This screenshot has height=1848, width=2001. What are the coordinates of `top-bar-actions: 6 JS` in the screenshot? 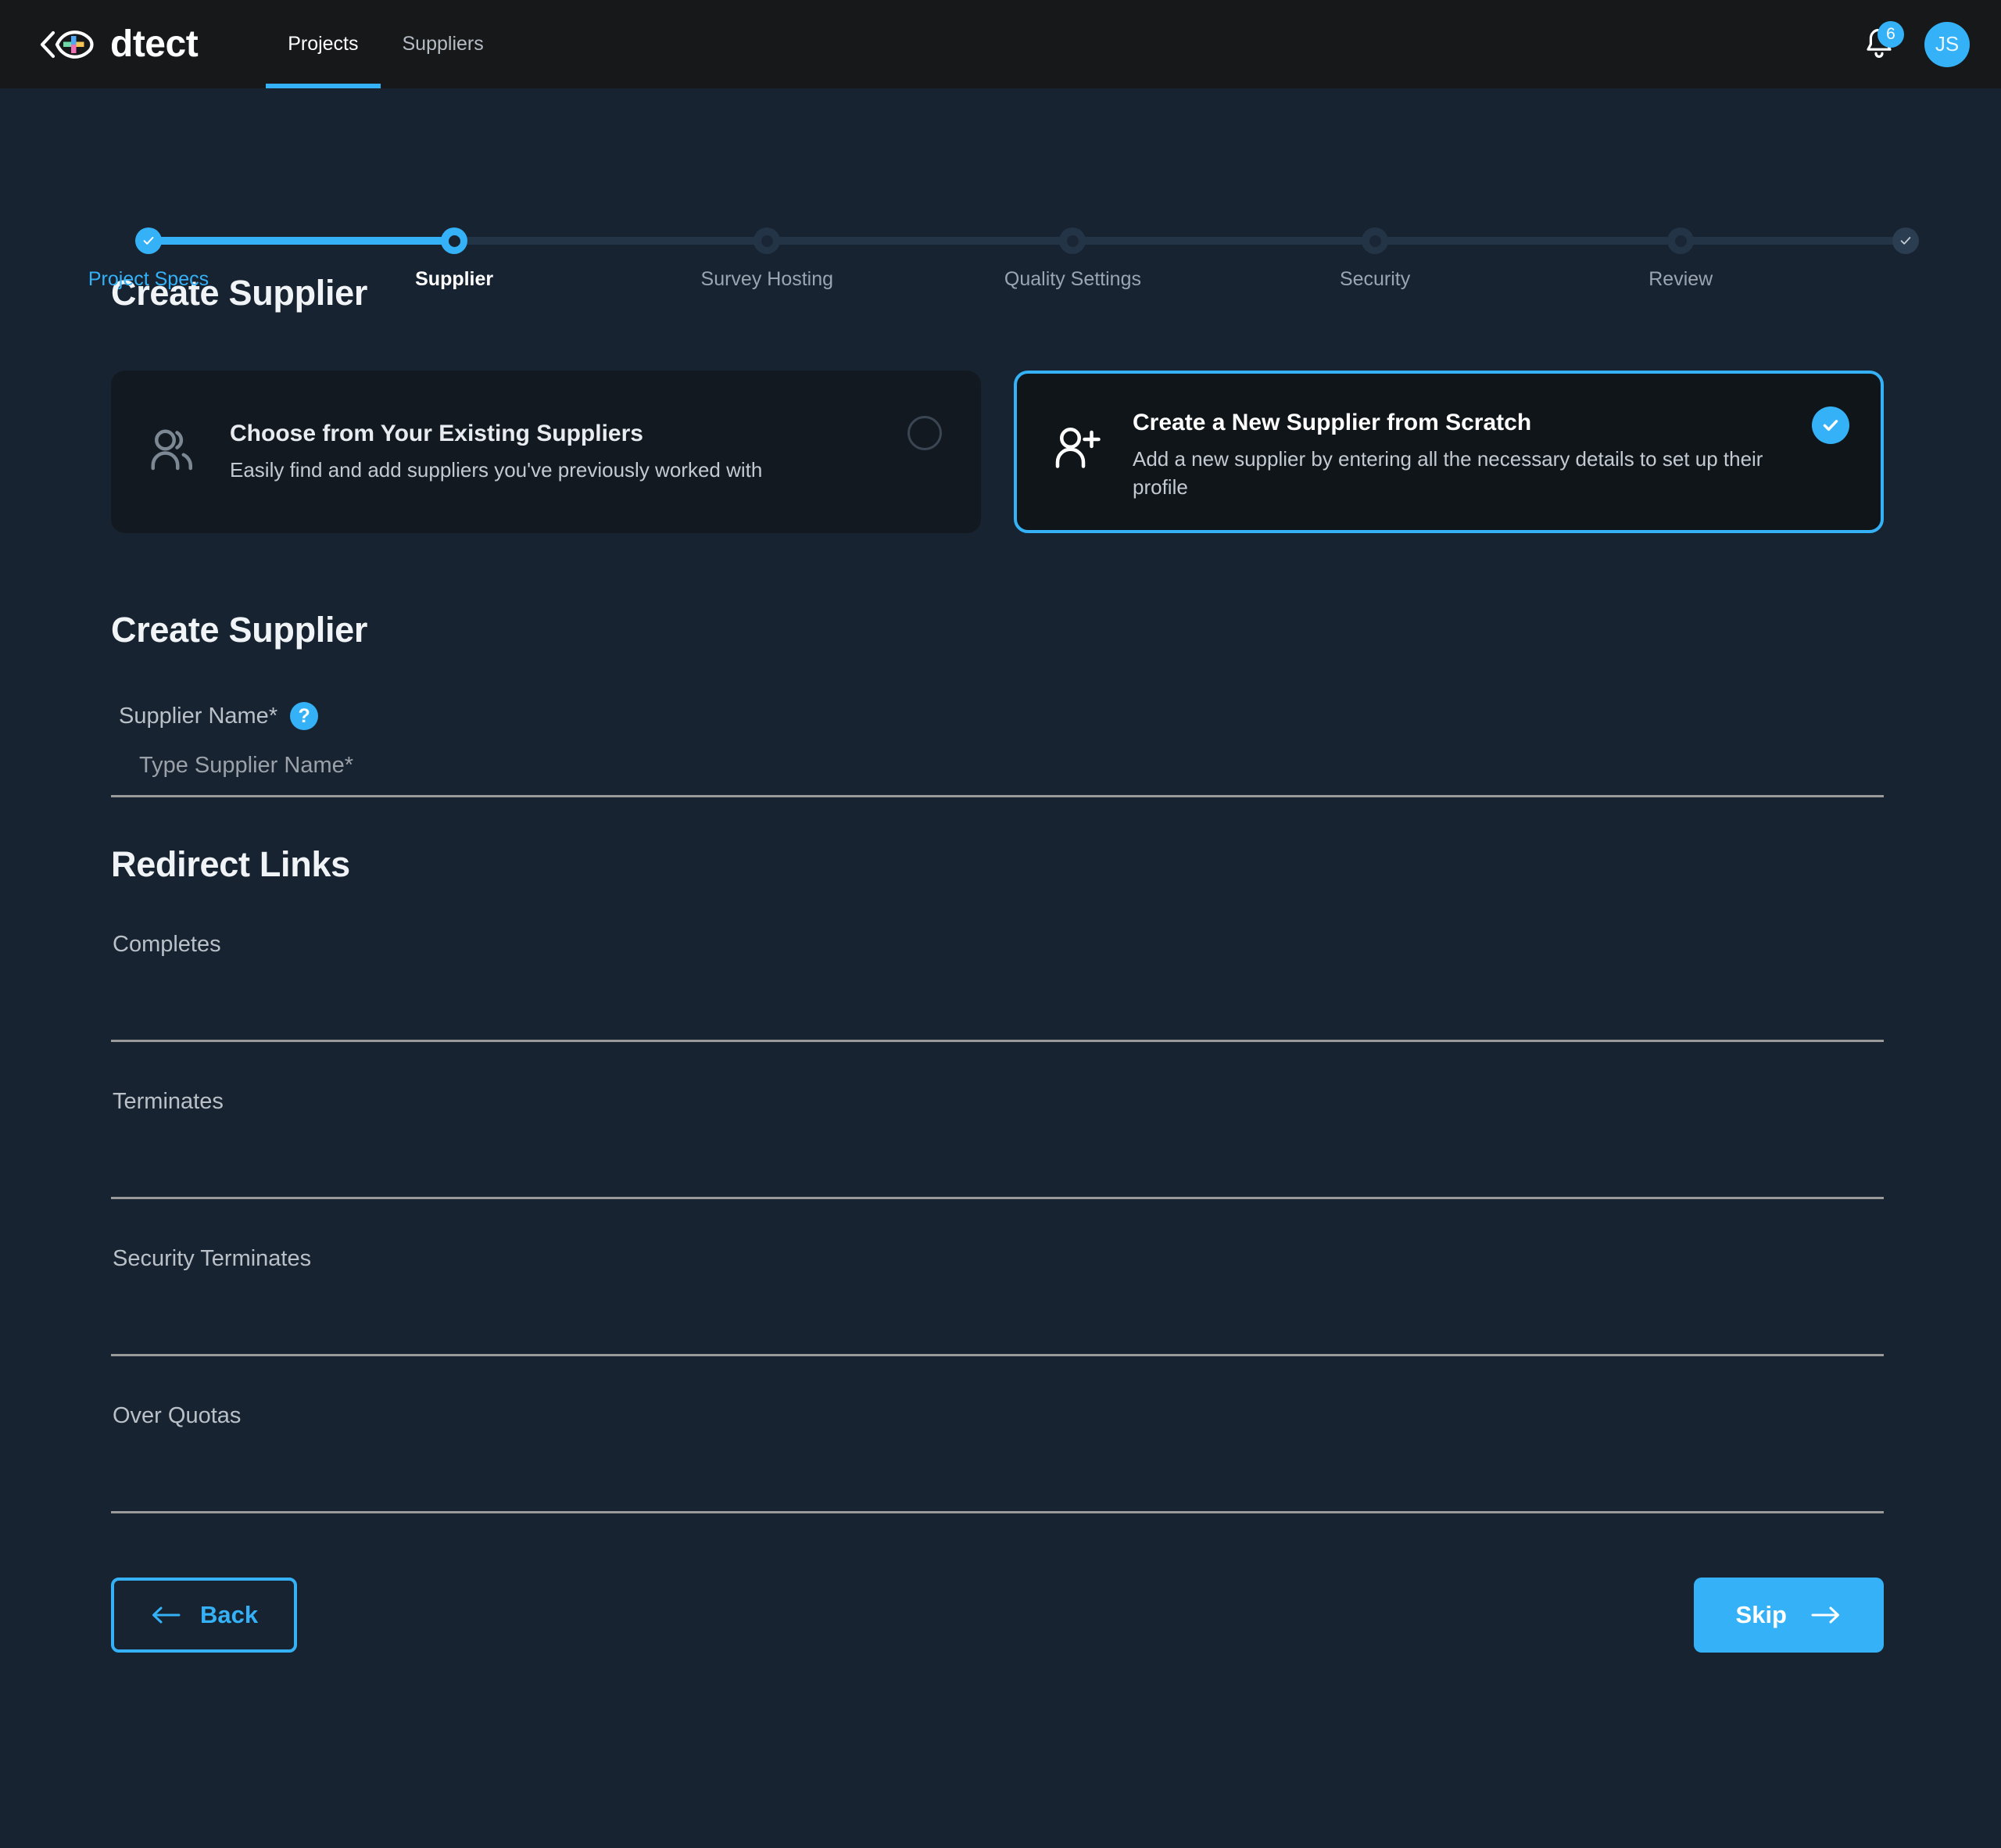 It's located at (1915, 43).